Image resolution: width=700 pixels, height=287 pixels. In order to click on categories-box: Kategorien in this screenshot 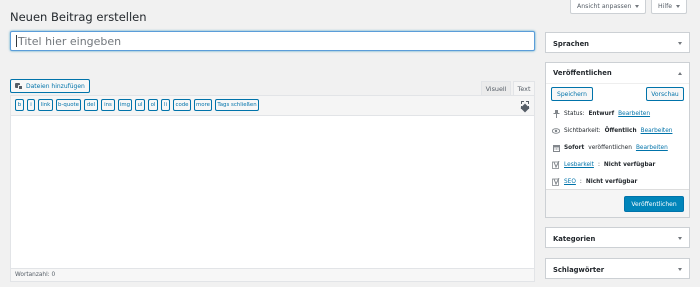, I will do `click(617, 237)`.